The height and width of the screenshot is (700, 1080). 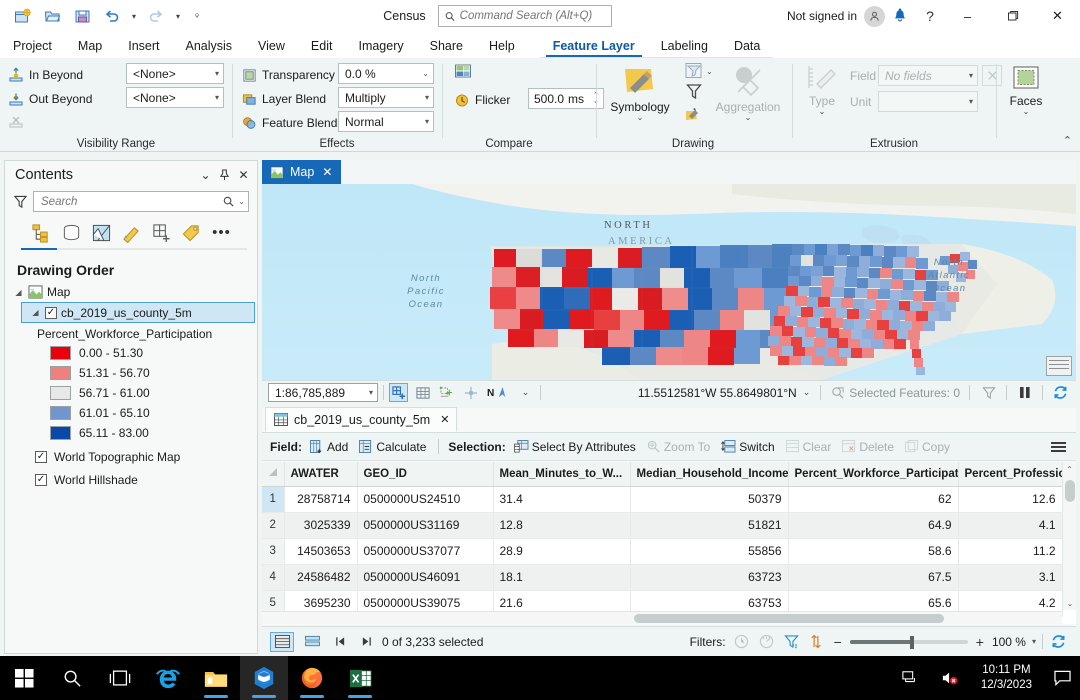 I want to click on filter-button, so click(x=694, y=93).